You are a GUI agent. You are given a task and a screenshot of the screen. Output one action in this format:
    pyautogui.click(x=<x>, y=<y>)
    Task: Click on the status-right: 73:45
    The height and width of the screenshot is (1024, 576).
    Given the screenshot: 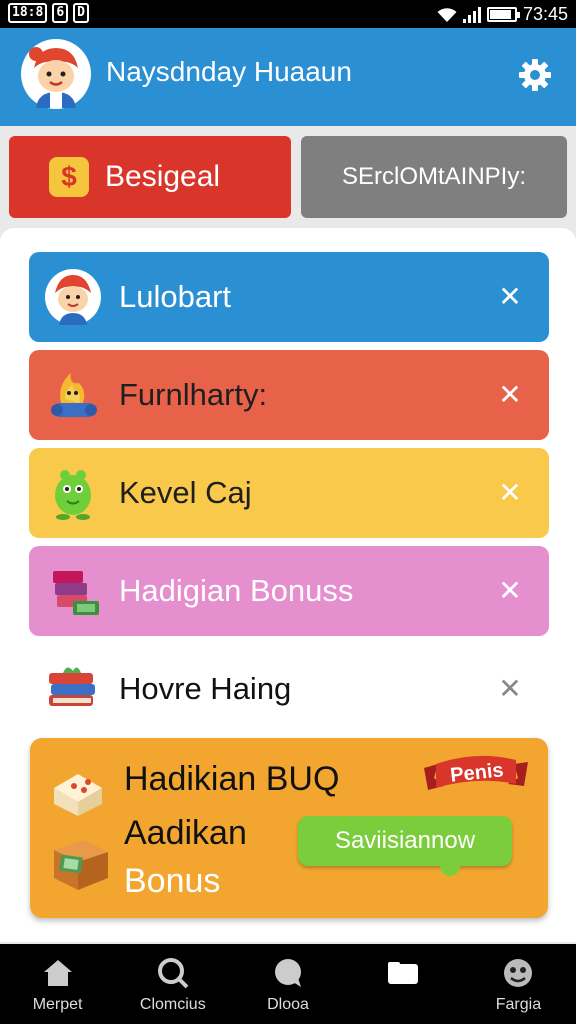 What is the action you would take?
    pyautogui.click(x=502, y=14)
    